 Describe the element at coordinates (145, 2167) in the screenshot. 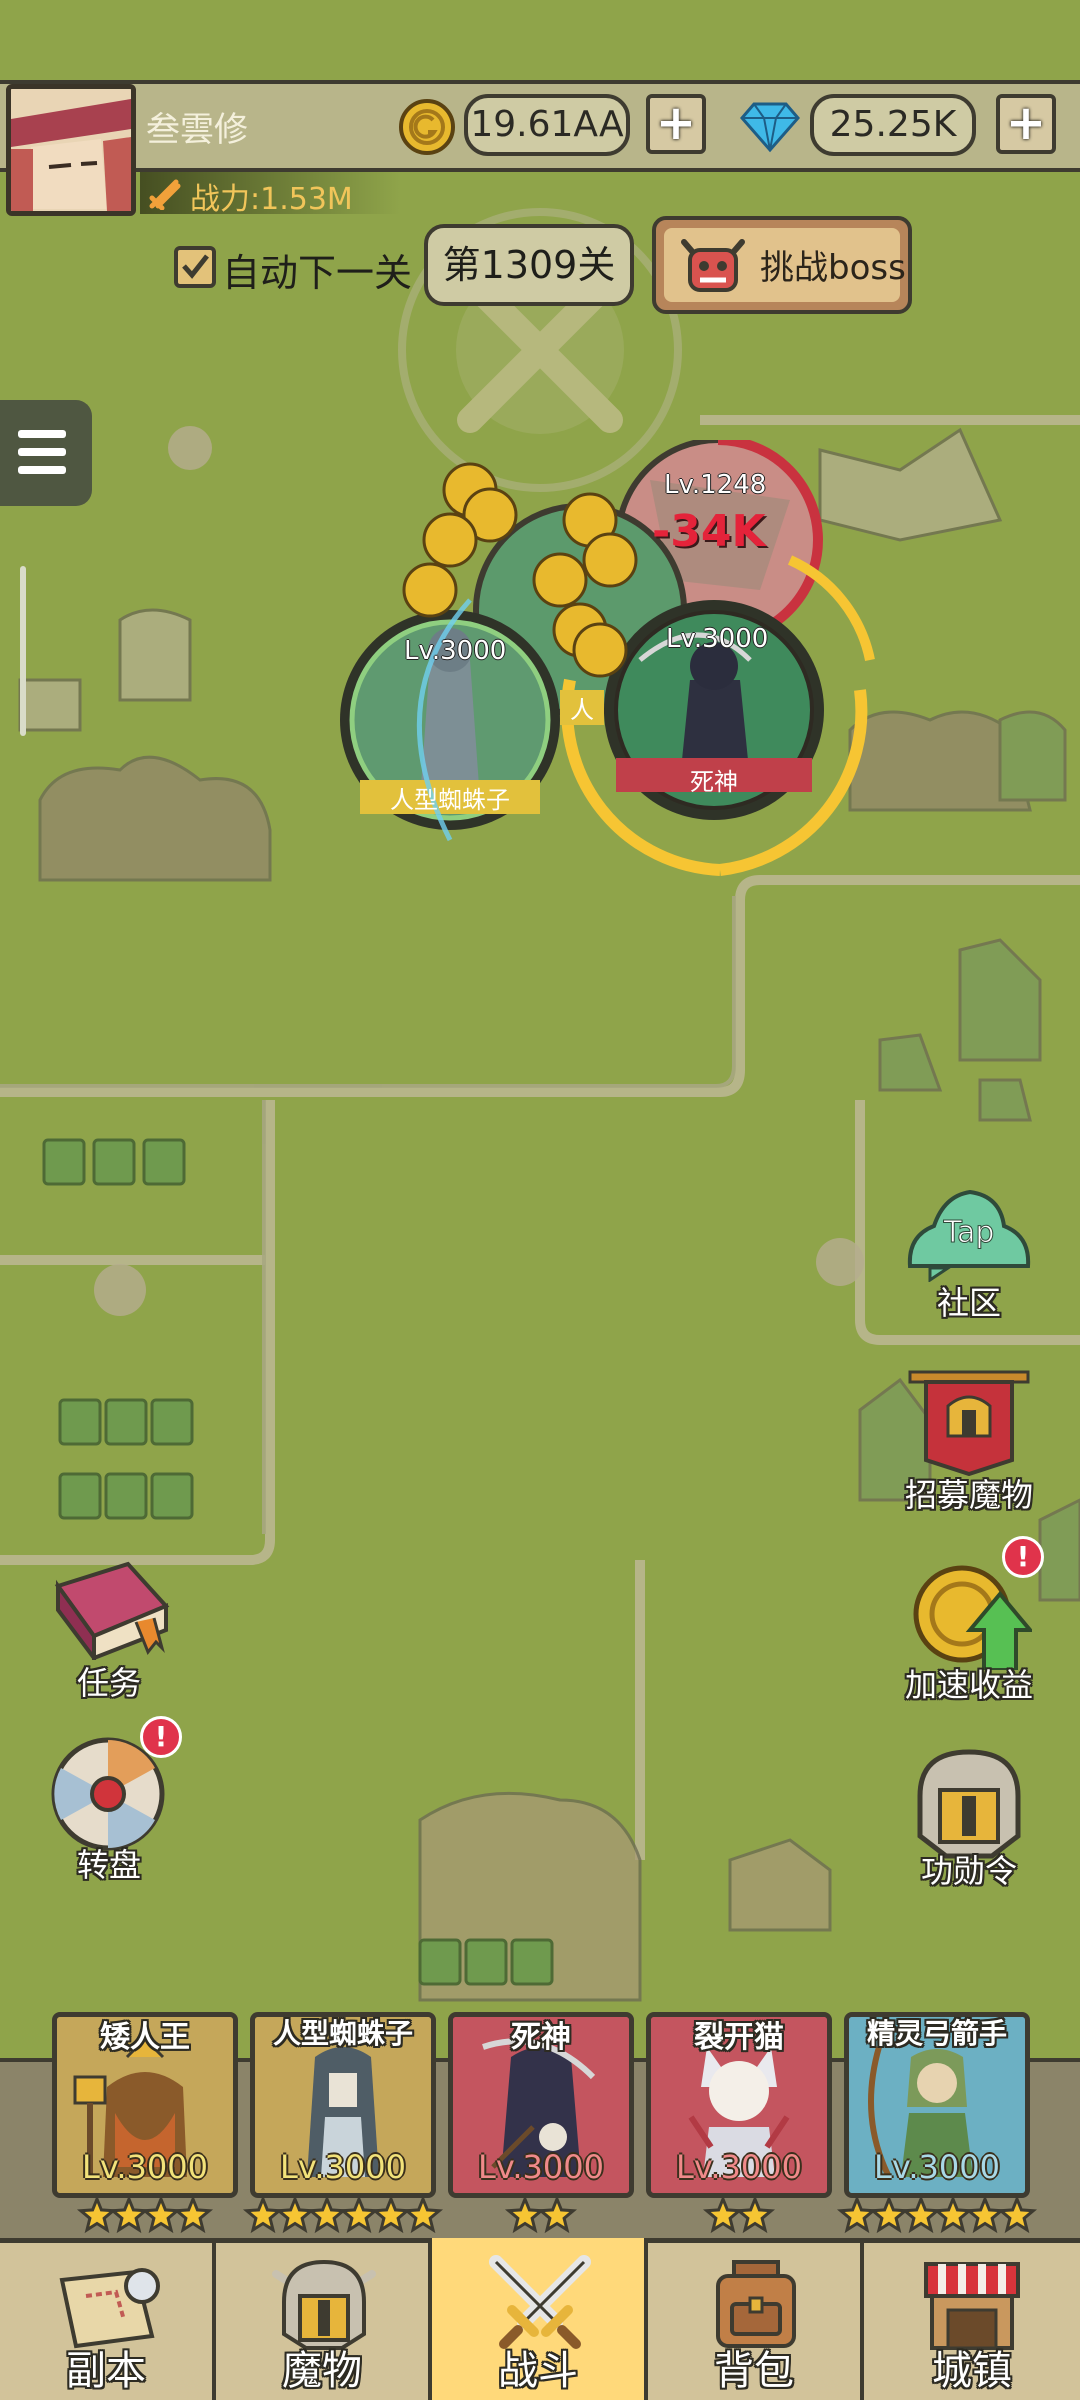

I see `hero-level-dwarf-king: Lv.3000` at that location.